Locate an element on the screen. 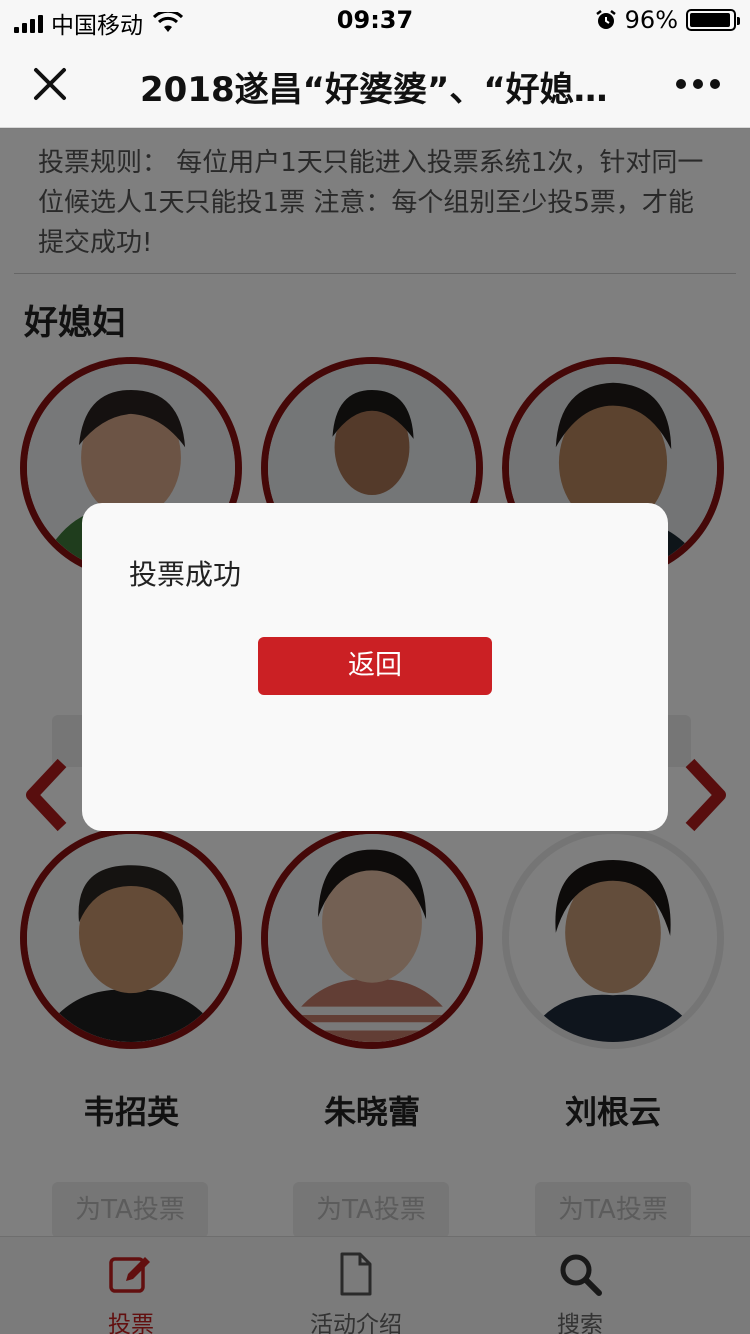 Image resolution: width=750 pixels, height=1334 pixels. close-icon is located at coordinates (50, 84).